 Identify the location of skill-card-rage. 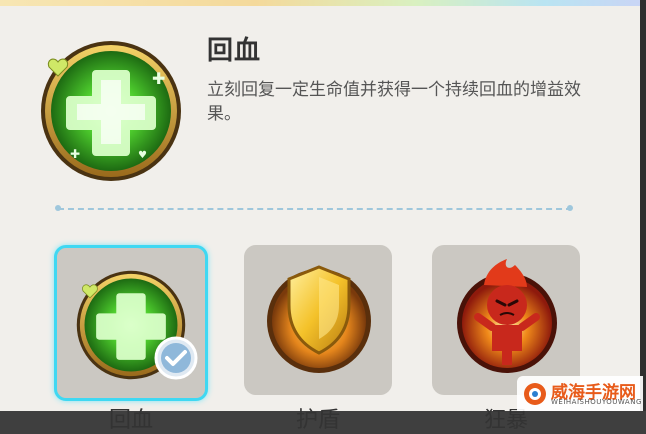
(506, 320).